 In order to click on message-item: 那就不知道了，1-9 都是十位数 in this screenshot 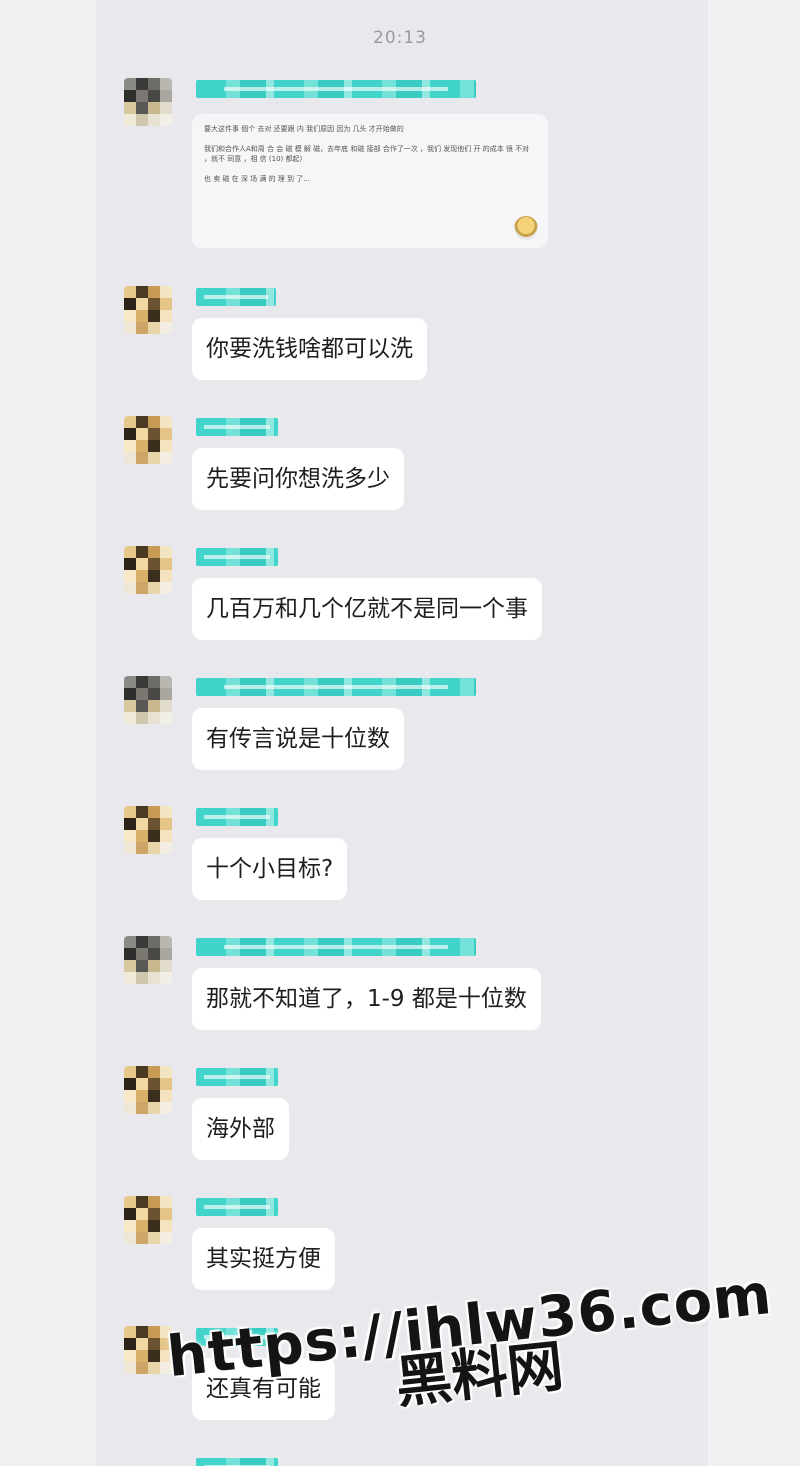, I will do `click(400, 996)`.